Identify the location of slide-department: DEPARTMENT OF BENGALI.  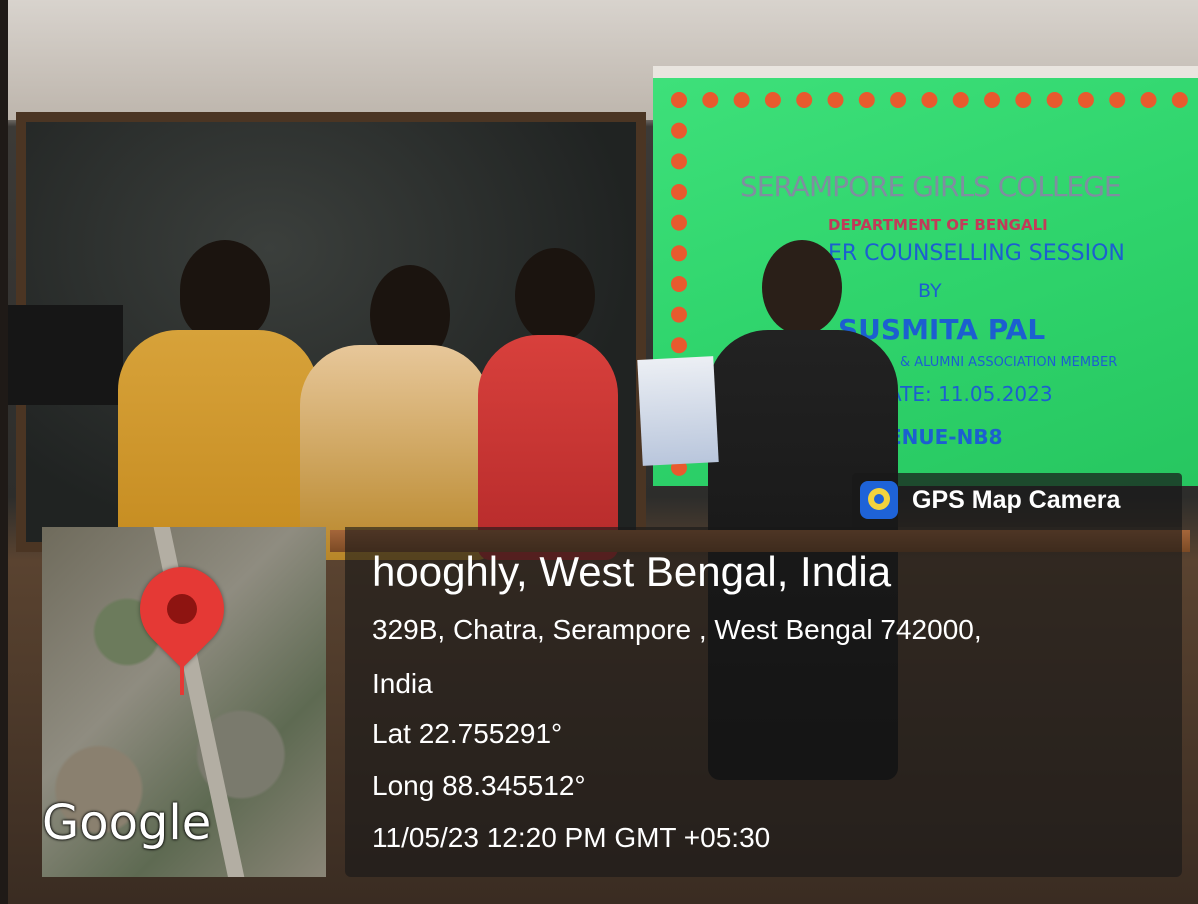
(938, 225).